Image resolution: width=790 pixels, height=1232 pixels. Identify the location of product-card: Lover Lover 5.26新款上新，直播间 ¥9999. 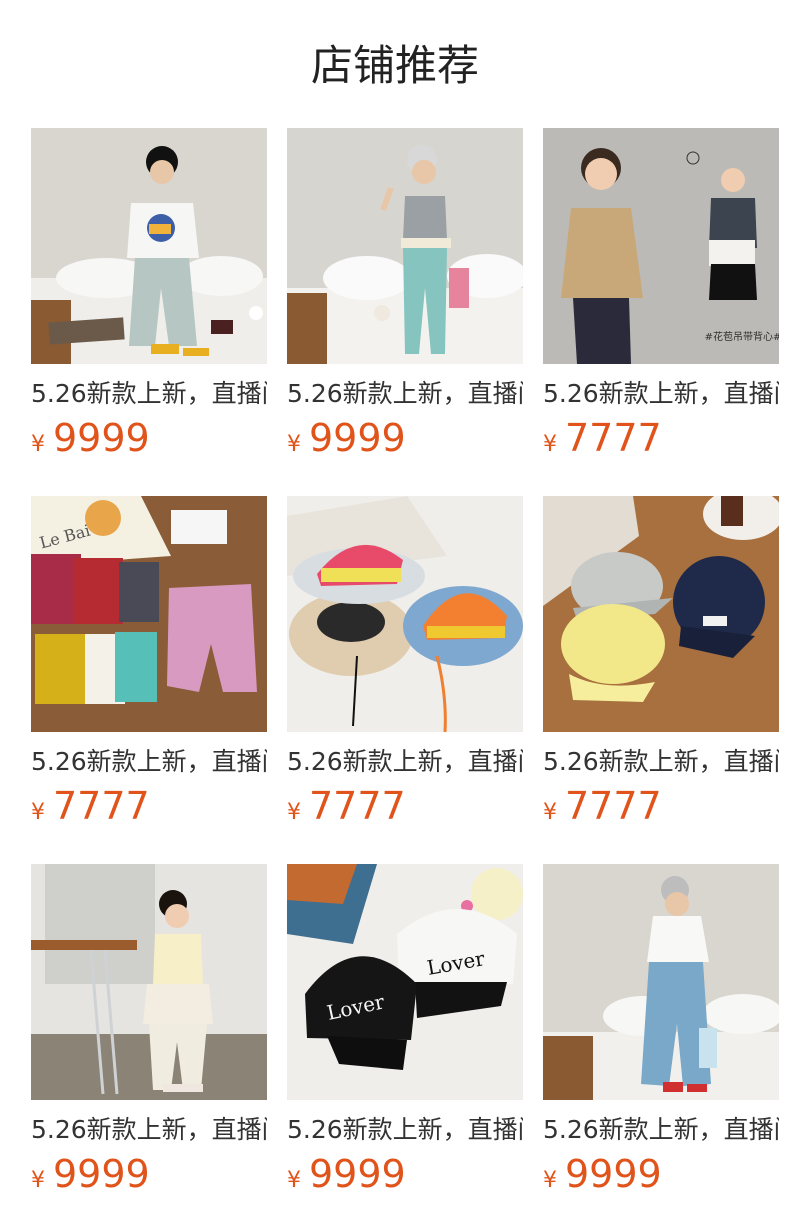
(405, 1034).